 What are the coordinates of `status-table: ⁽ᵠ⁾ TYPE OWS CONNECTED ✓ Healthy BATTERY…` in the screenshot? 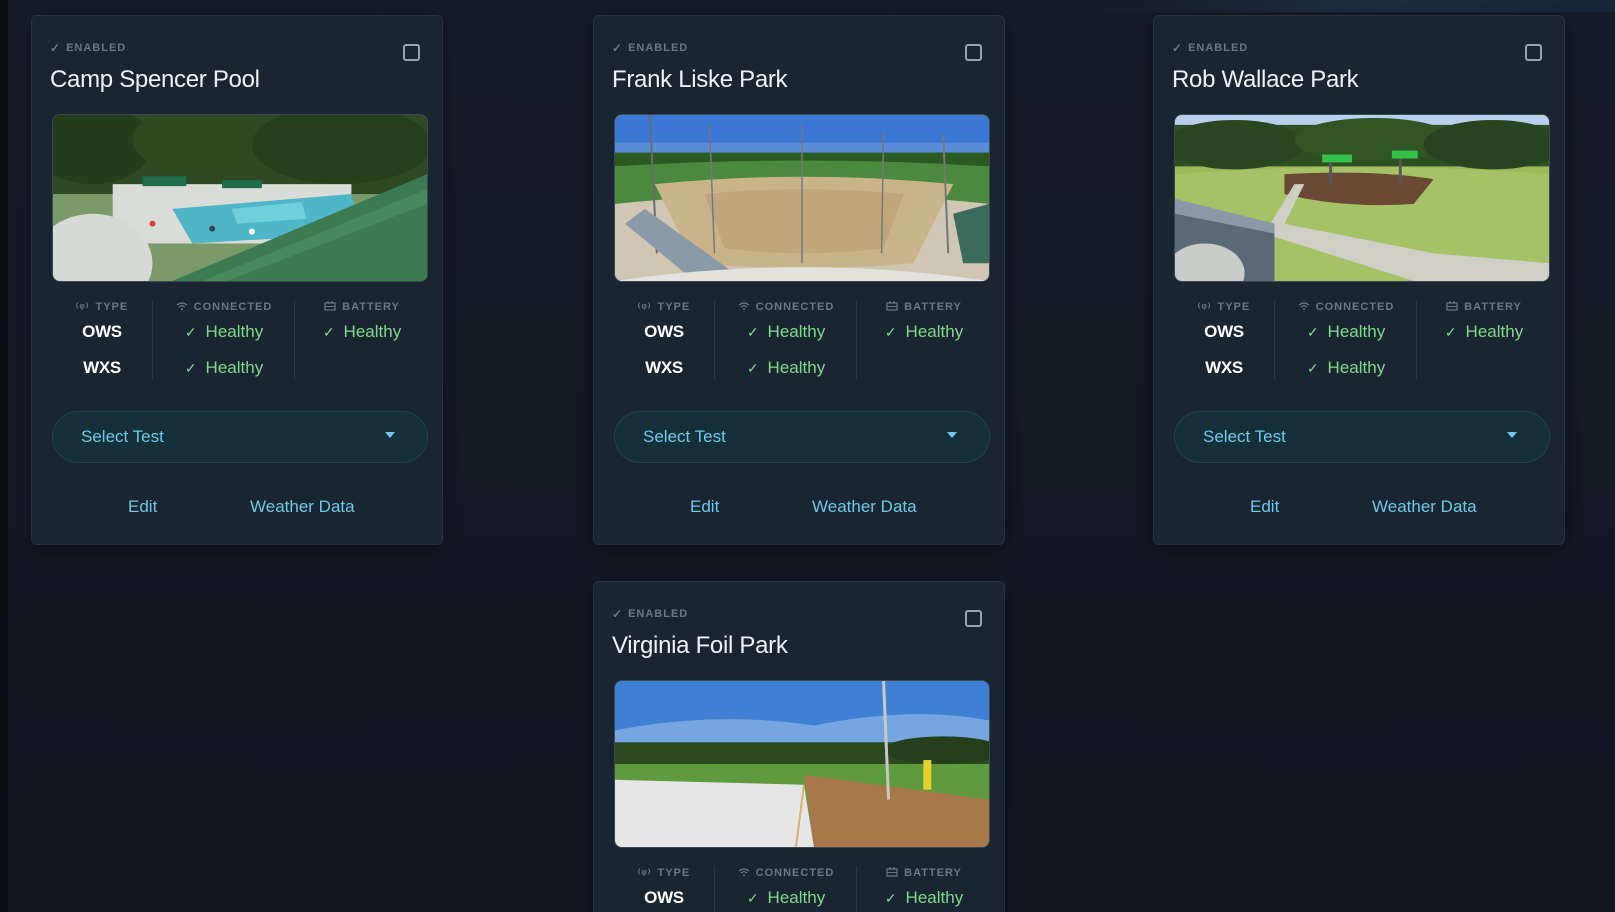 It's located at (802, 889).